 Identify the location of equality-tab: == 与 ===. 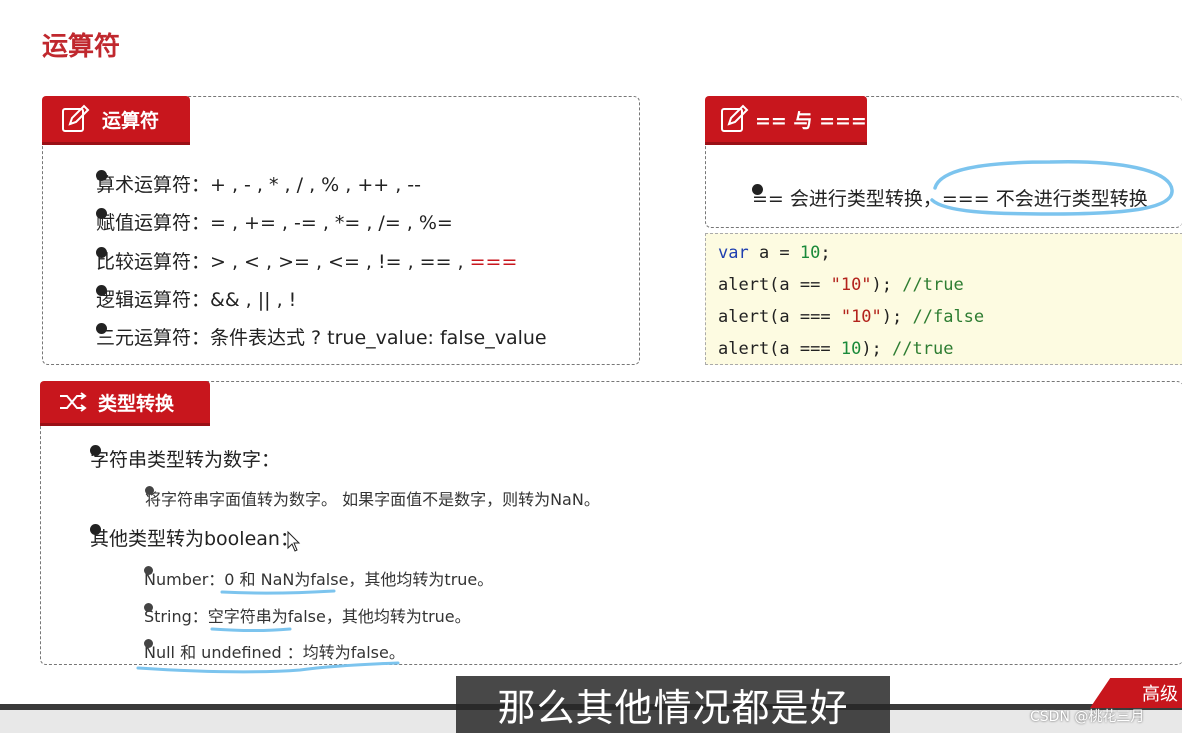
(786, 120).